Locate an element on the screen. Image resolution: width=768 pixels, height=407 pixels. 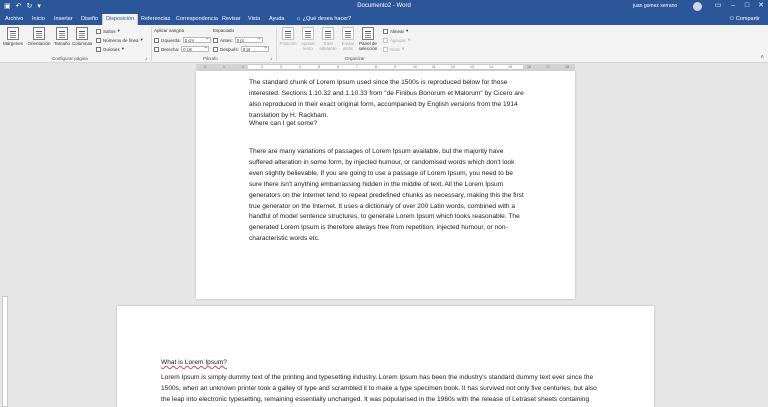
ruler-tick-label: 18 is located at coordinates (567, 67).